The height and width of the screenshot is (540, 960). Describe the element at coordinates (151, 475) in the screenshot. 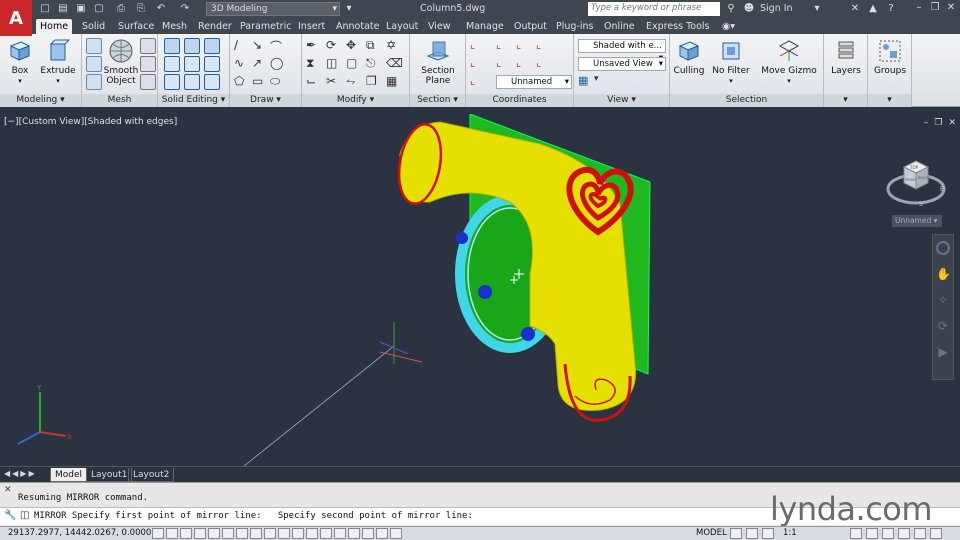

I see `tab-layout2: Layout2` at that location.